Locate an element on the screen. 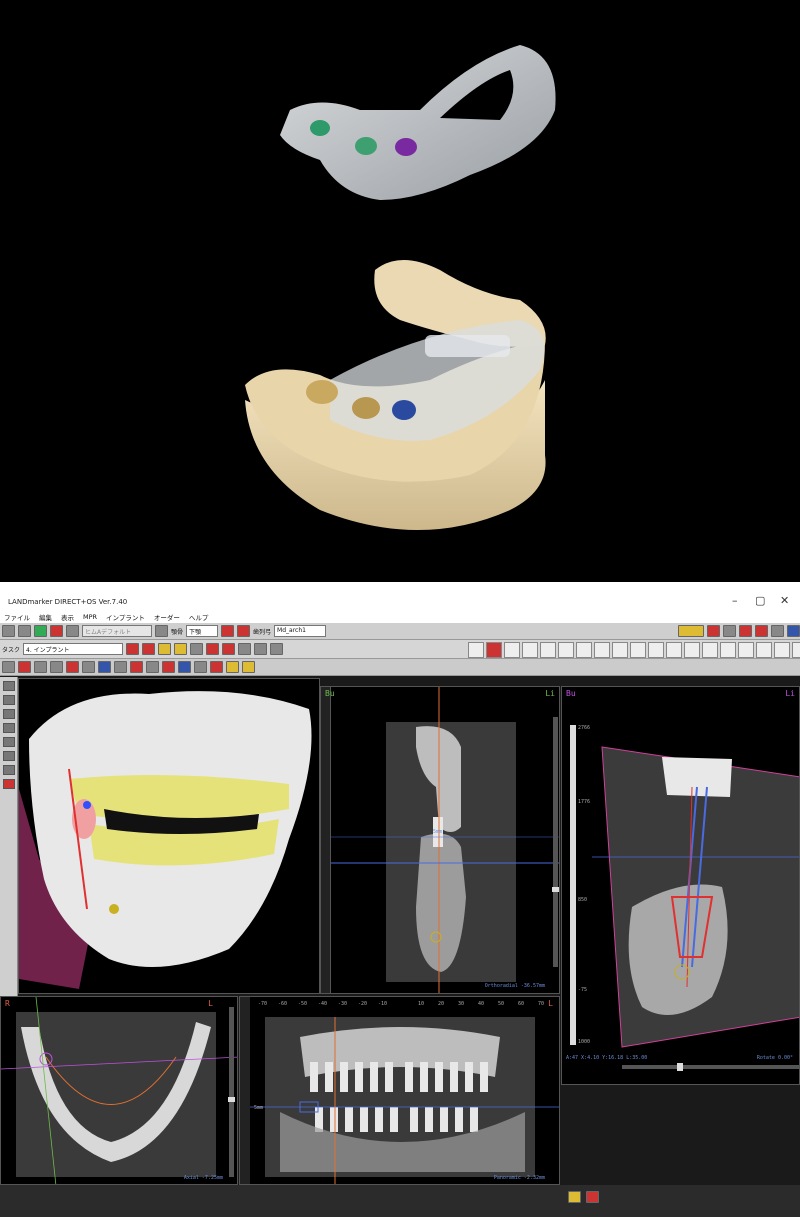 This screenshot has width=800, height=1217. undo-icon is located at coordinates (261, 649).